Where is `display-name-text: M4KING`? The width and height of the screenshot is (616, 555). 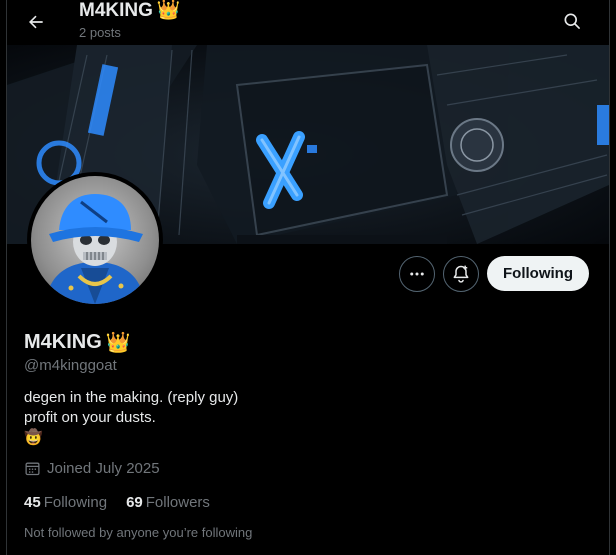 display-name-text: M4KING is located at coordinates (63, 342).